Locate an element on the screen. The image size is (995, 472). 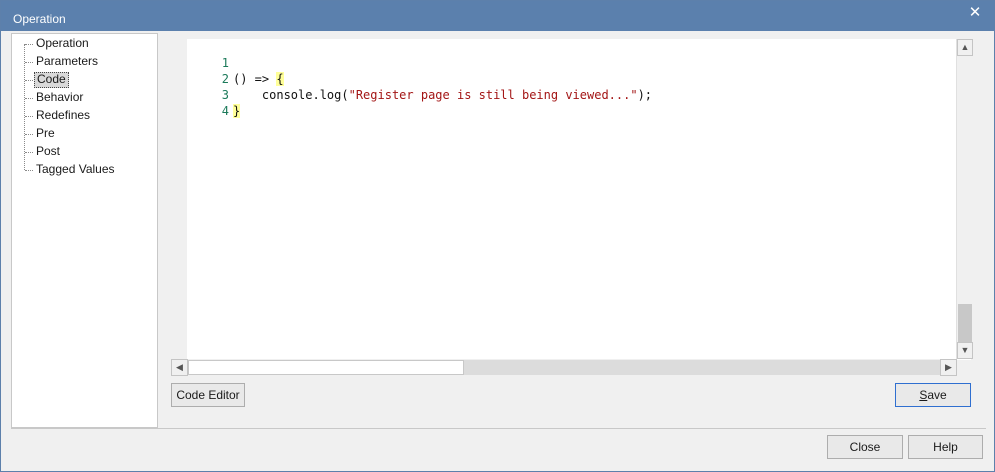
scroll-right-icon: ▶ is located at coordinates (948, 367).